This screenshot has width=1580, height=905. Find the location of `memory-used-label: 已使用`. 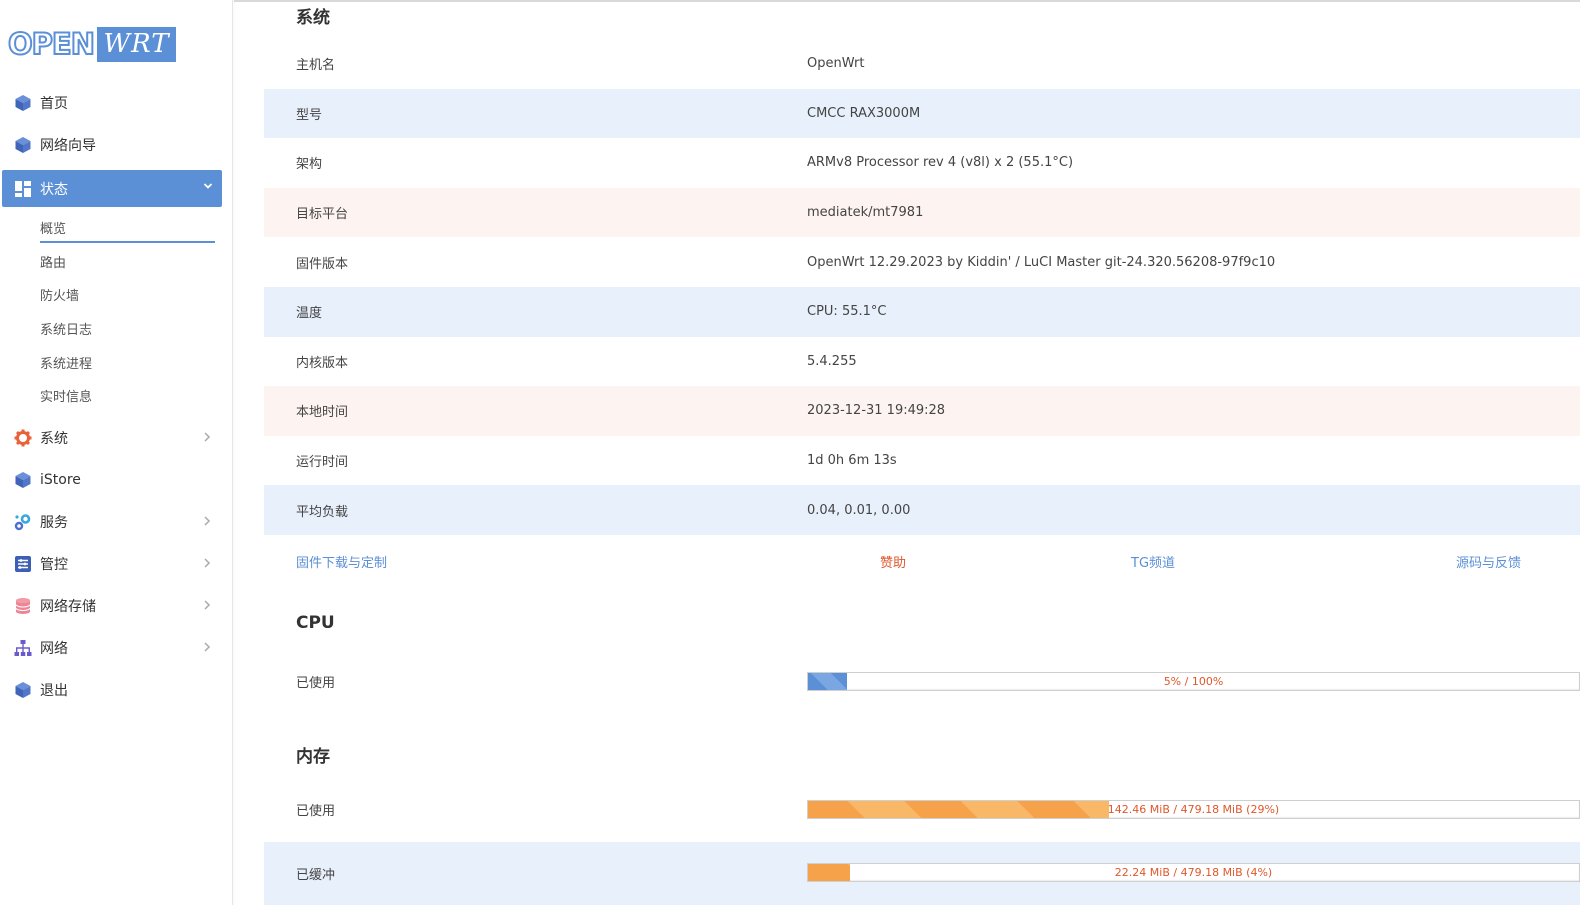

memory-used-label: 已使用 is located at coordinates (316, 812).